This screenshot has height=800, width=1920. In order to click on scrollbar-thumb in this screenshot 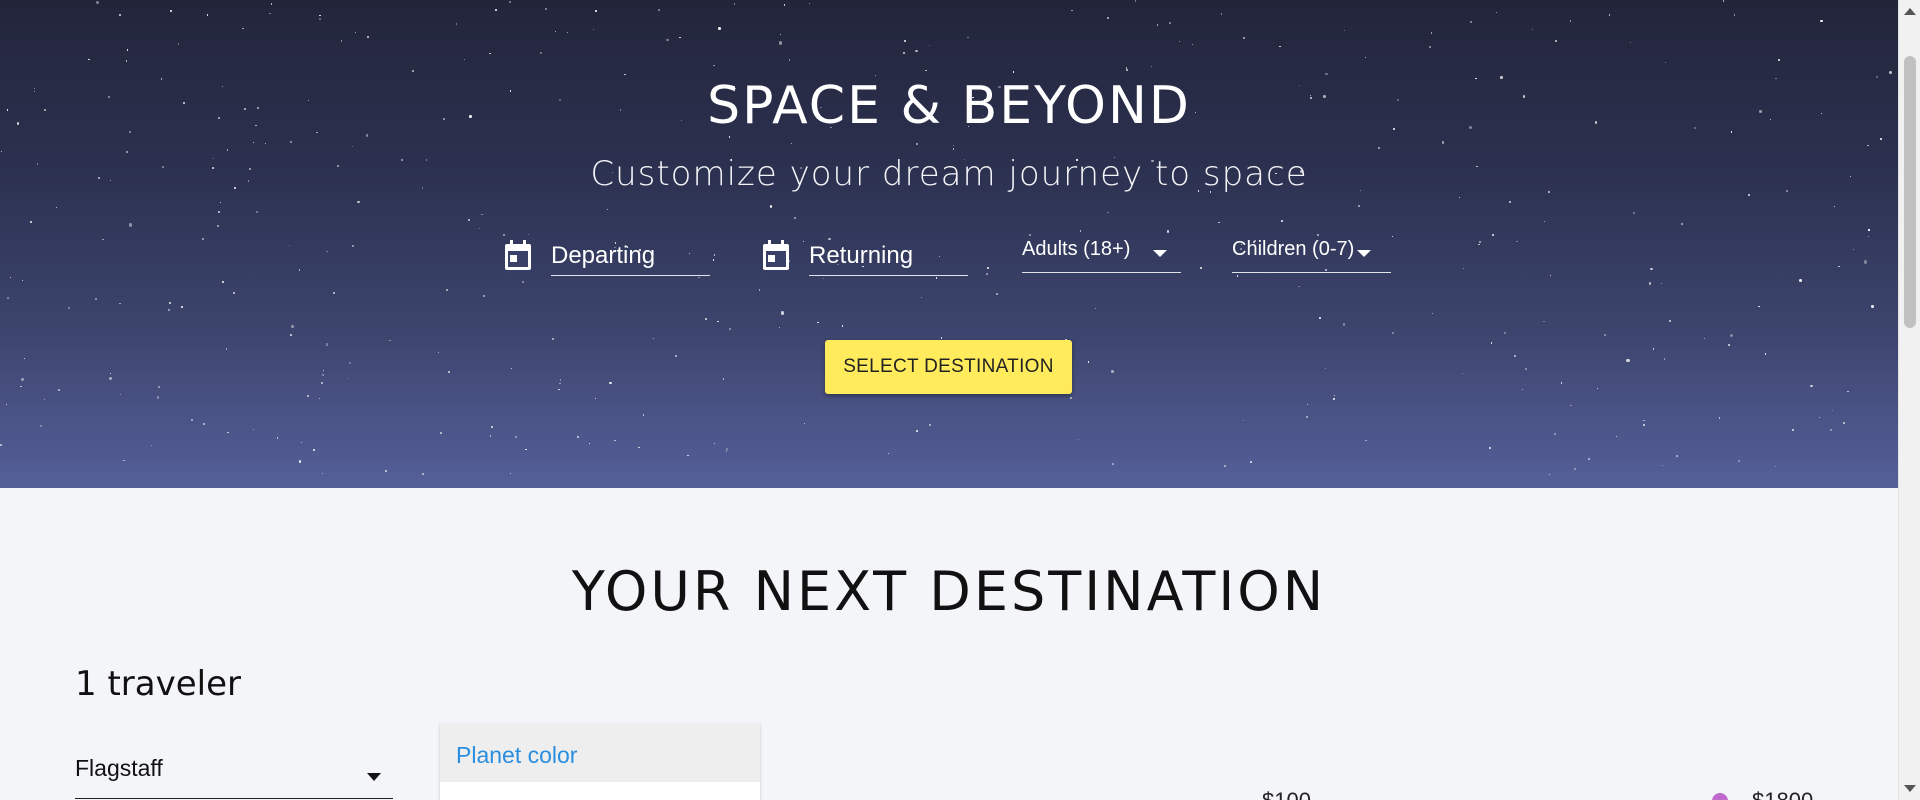, I will do `click(1910, 192)`.